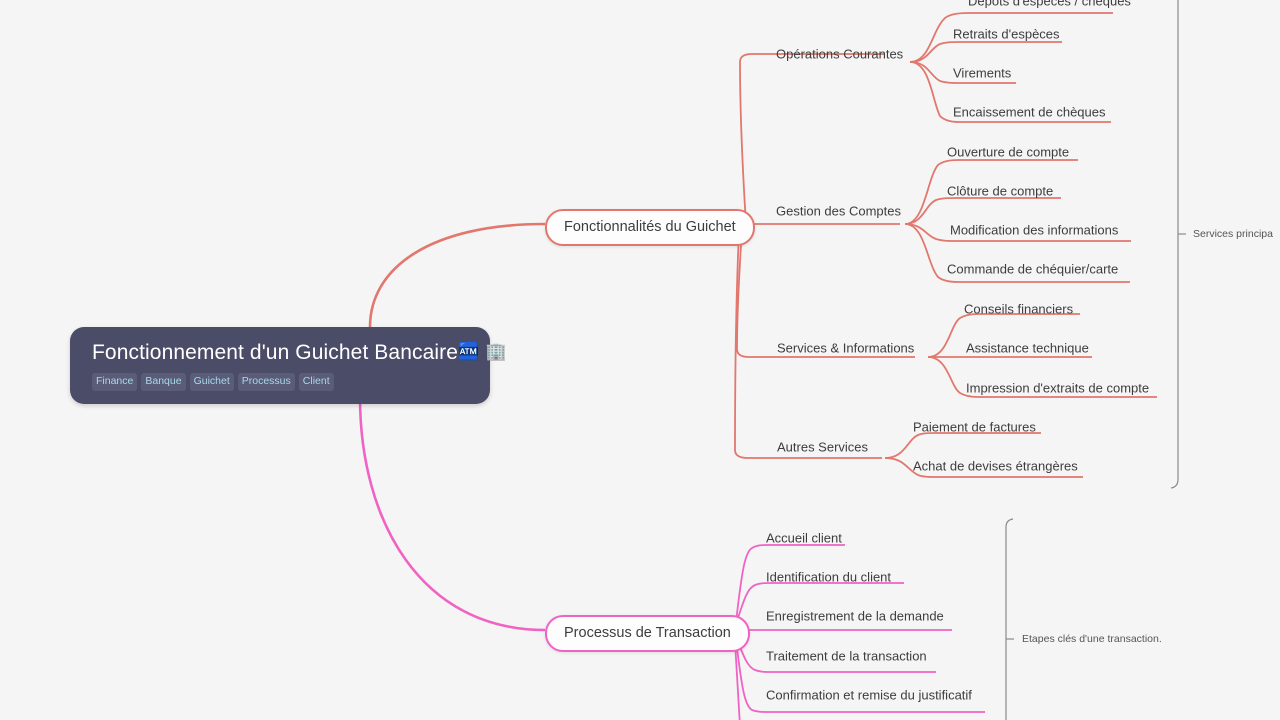 The image size is (1280, 720). I want to click on bracket-etapes-transaction, so click(1009, 619).